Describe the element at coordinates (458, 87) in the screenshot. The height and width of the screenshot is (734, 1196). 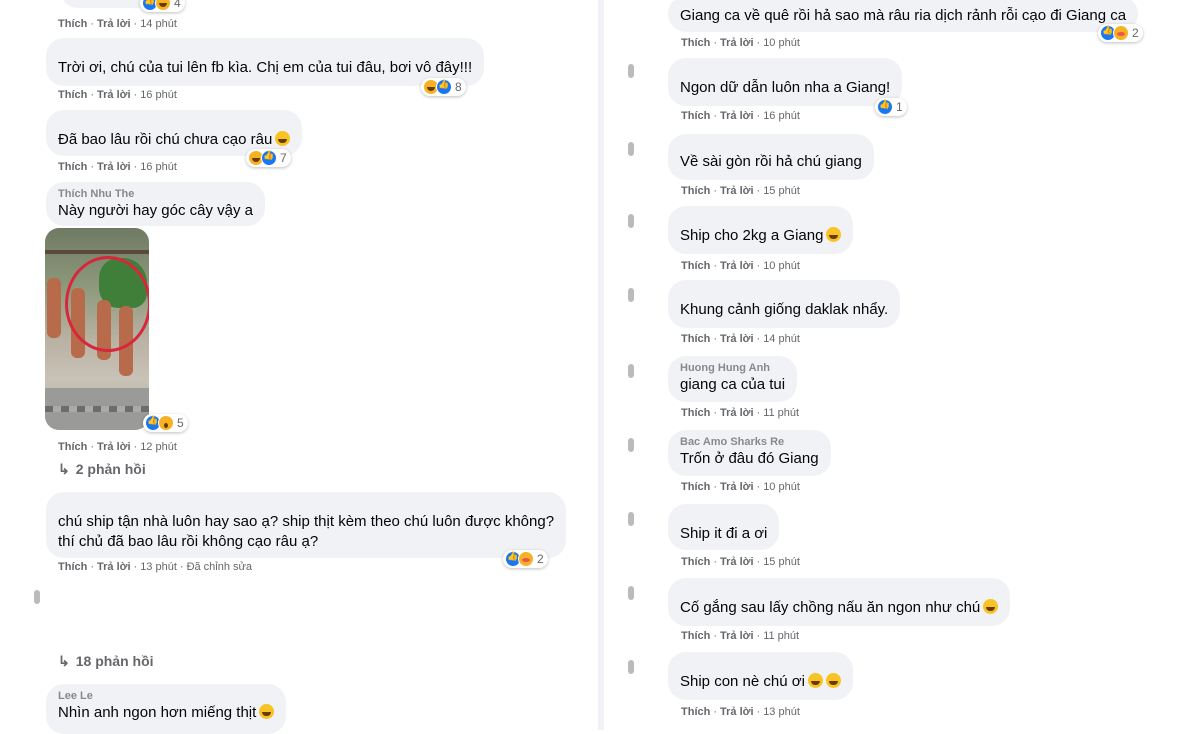
I see `reaction-count: 8` at that location.